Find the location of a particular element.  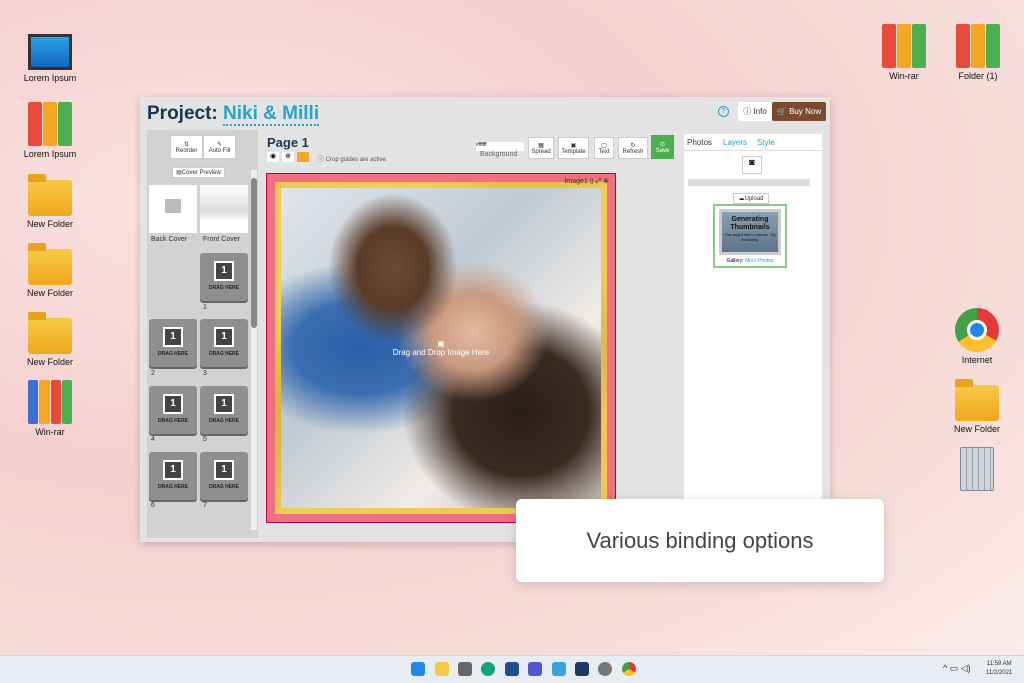

refresh-button: ↻ Refresh is located at coordinates (633, 148).